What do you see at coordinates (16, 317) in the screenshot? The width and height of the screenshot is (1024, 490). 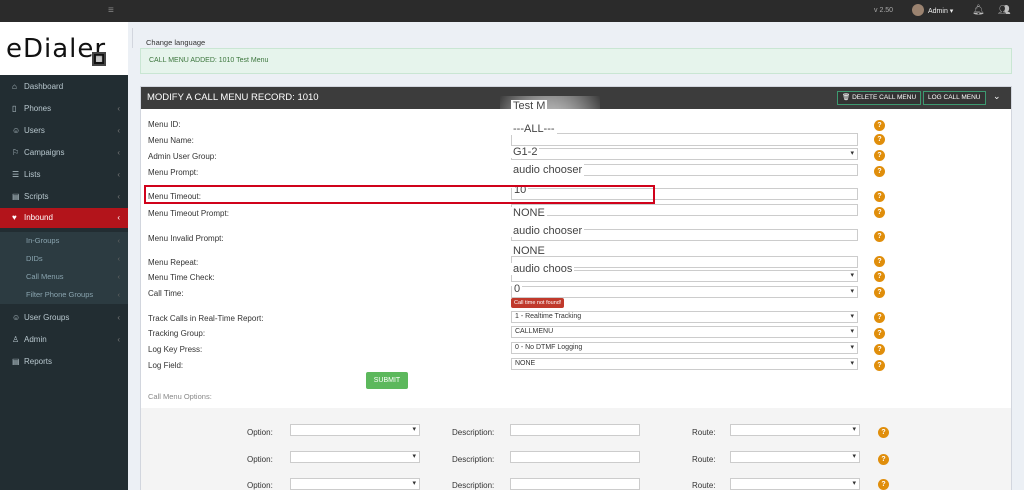 I see `user-group-icon: ☺` at bounding box center [16, 317].